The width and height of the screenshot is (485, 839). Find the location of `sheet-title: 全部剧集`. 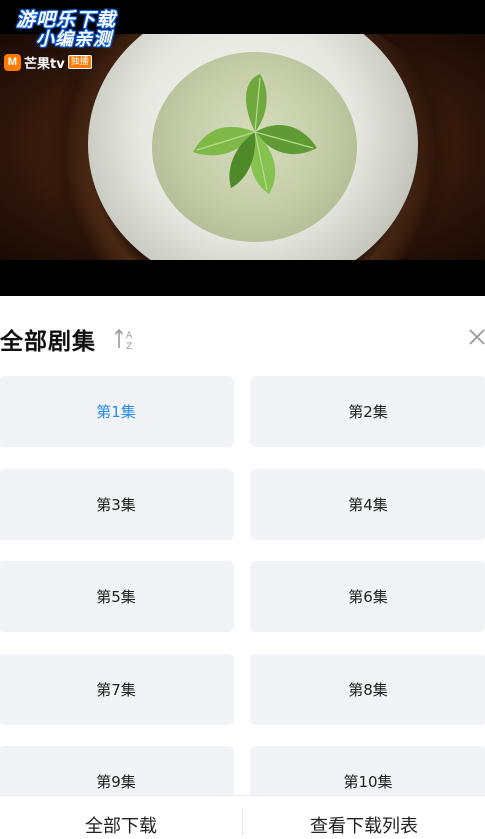

sheet-title: 全部剧集 is located at coordinates (48, 342).